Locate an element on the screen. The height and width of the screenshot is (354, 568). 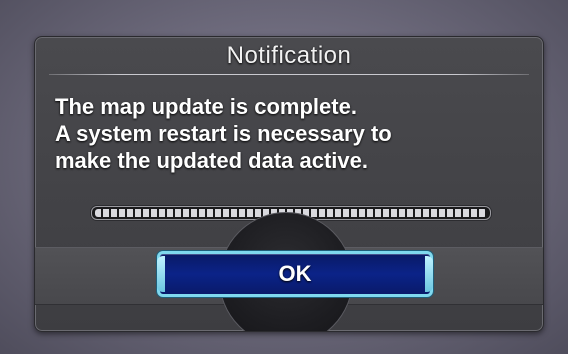
ok-button: OK is located at coordinates (295, 274).